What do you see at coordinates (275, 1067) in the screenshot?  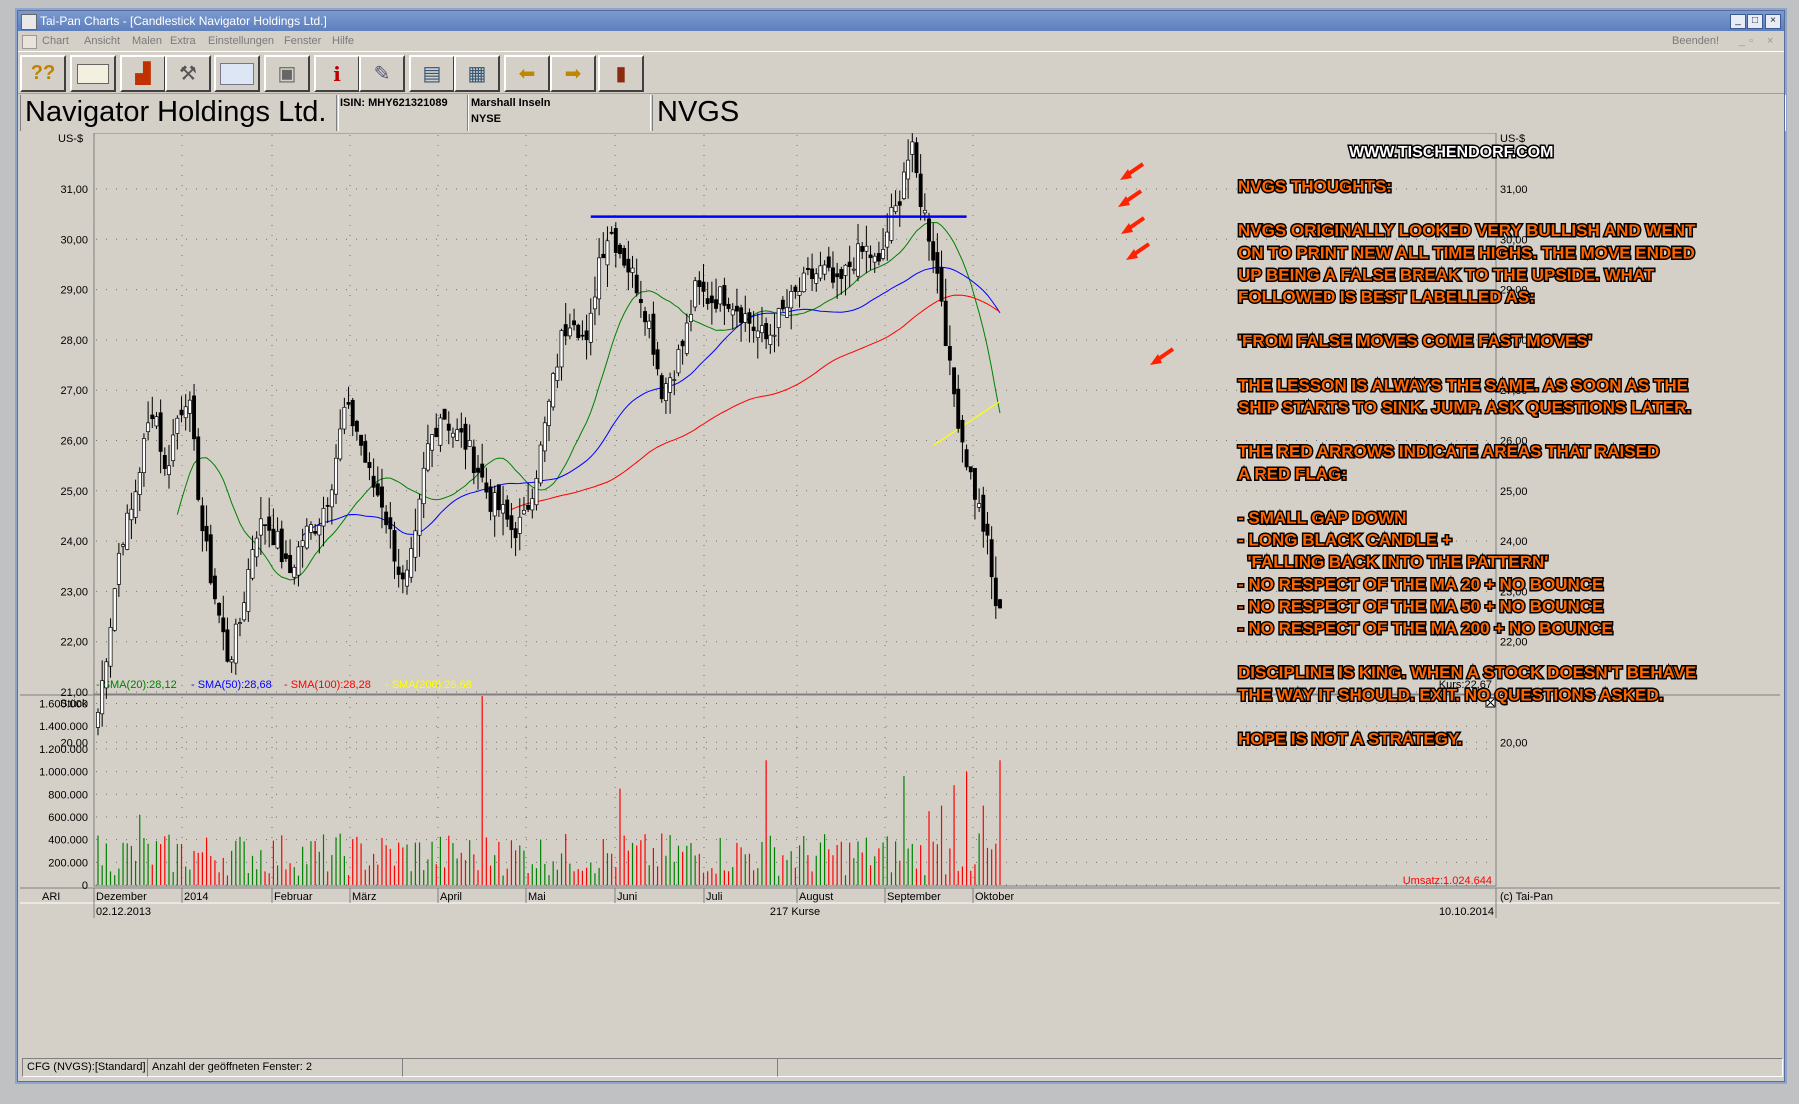 I see `status-window-count: Anzahl der geöffneten Fenster: 2` at bounding box center [275, 1067].